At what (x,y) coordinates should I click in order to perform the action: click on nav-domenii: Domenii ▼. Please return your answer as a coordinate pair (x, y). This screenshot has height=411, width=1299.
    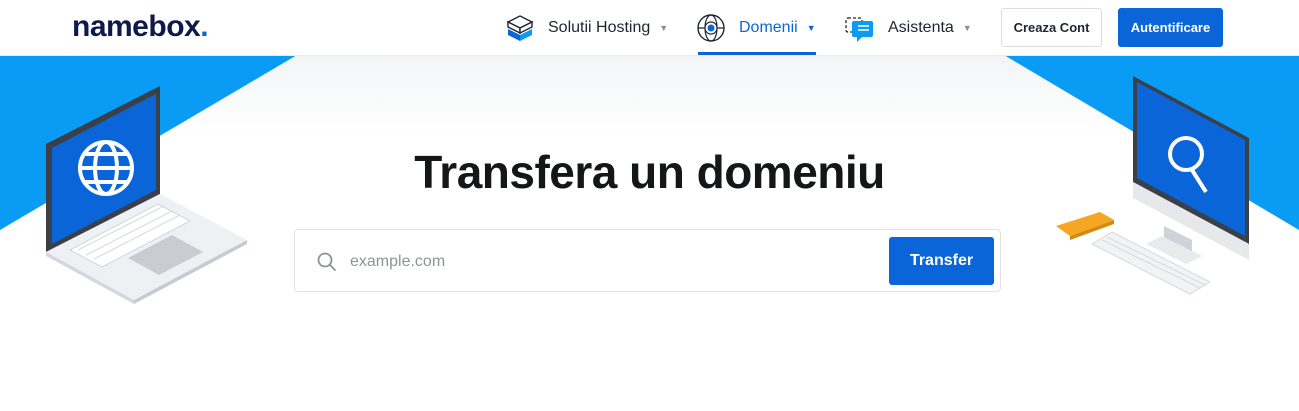
    Looking at the image, I should click on (756, 27).